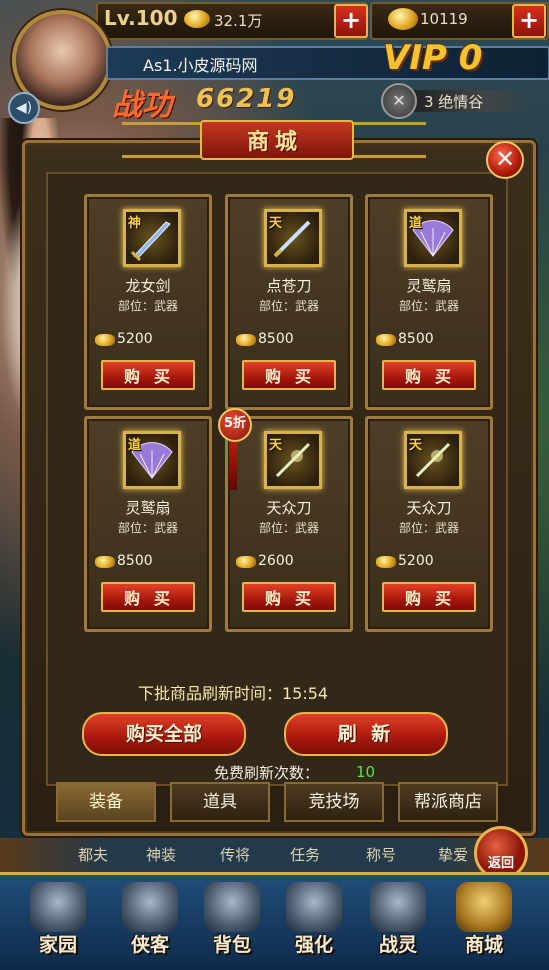 The image size is (549, 970). Describe the element at coordinates (24, 108) in the screenshot. I see `sound-icon: ◀)` at that location.